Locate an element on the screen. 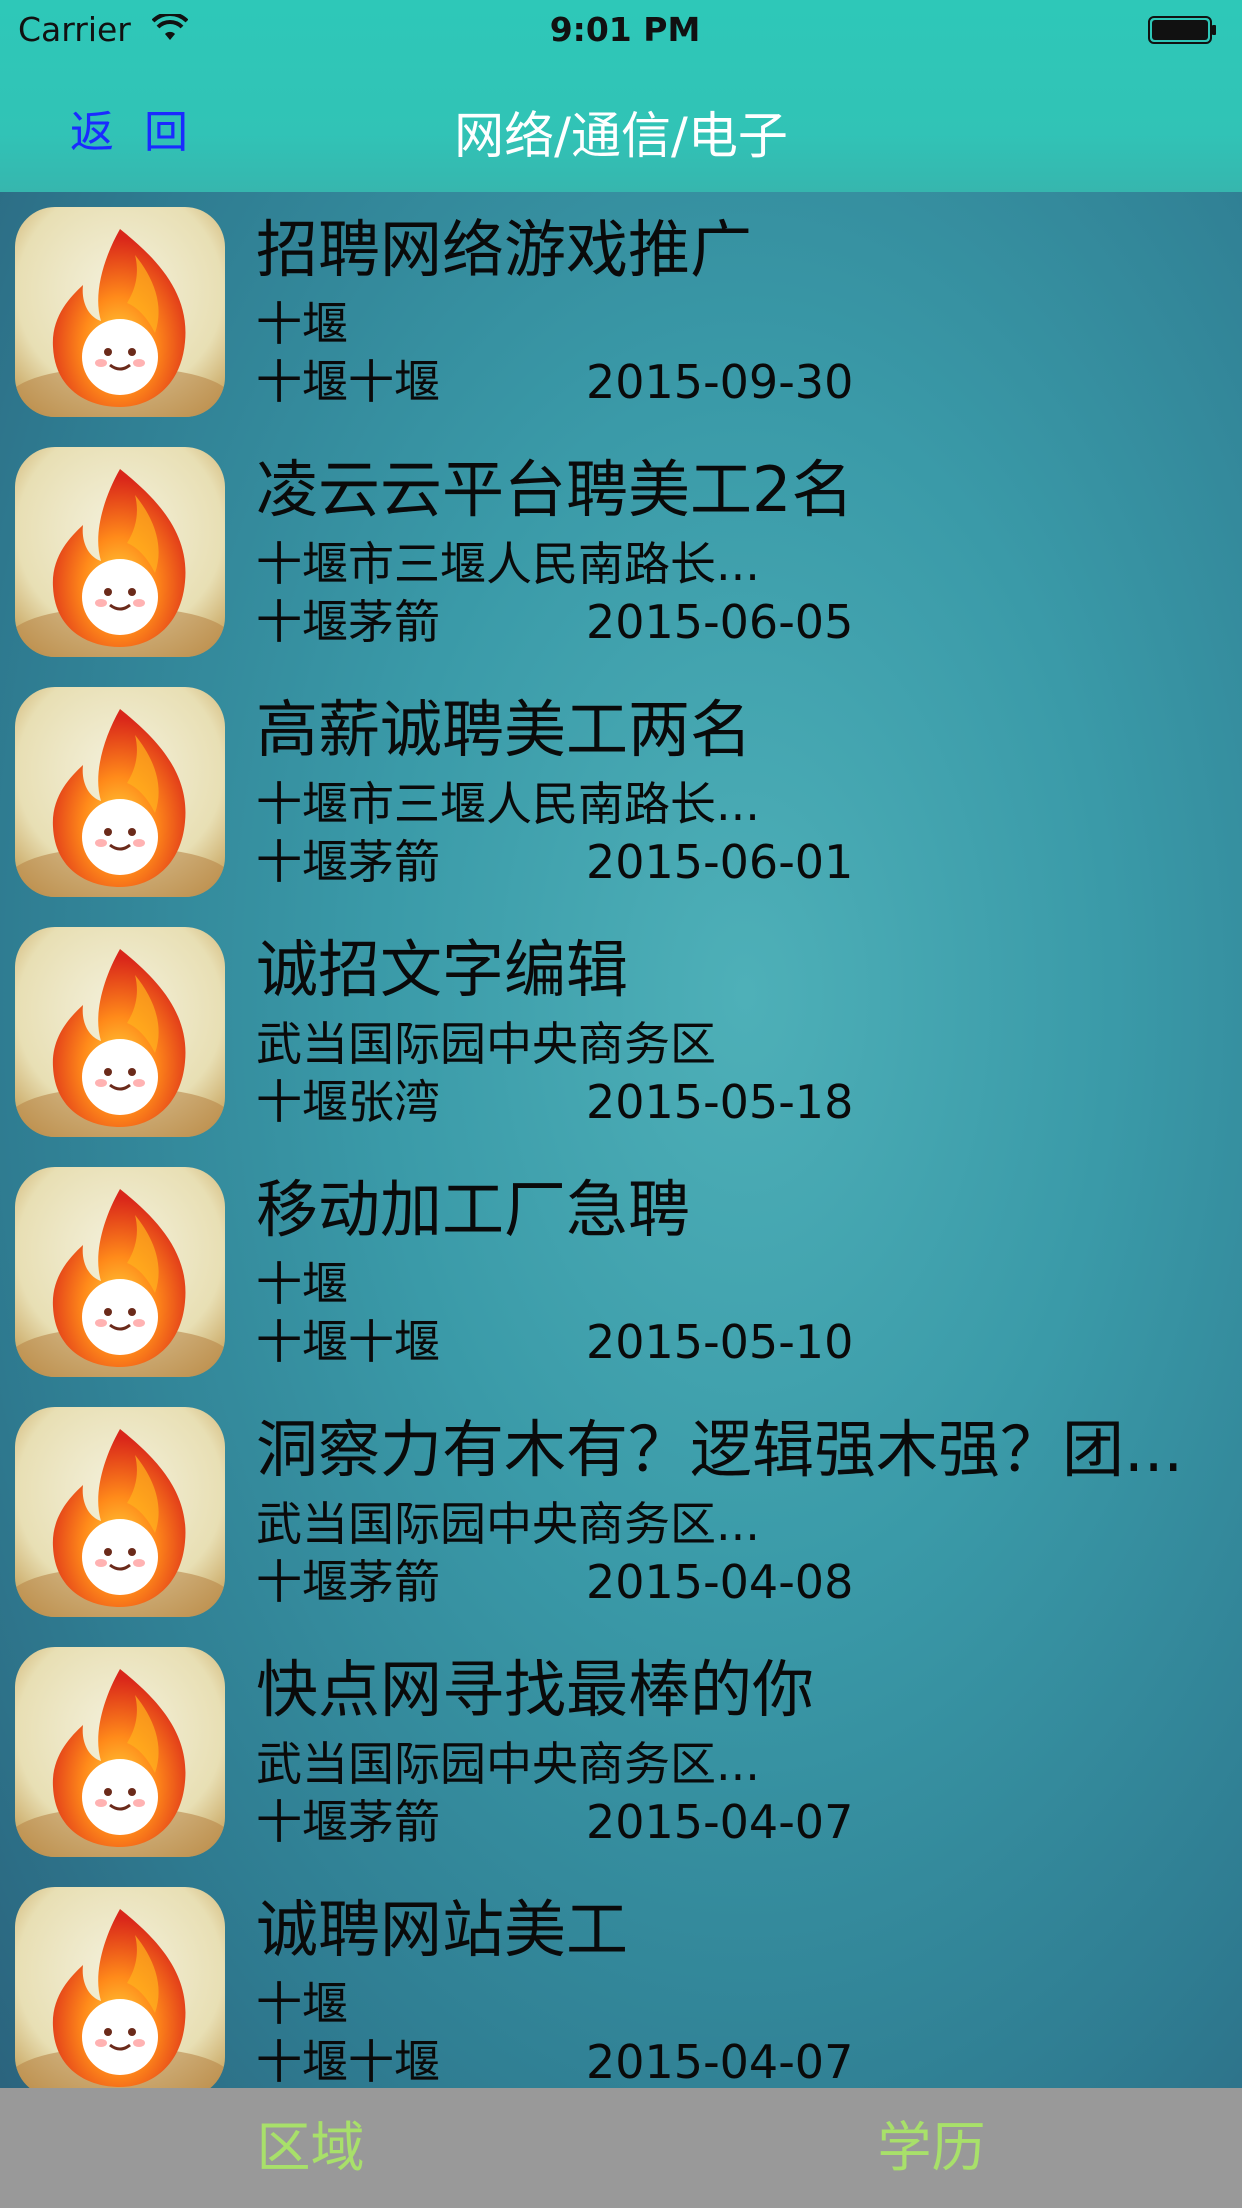  job-title: 快点网寻找最棒的你 is located at coordinates (535, 1690).